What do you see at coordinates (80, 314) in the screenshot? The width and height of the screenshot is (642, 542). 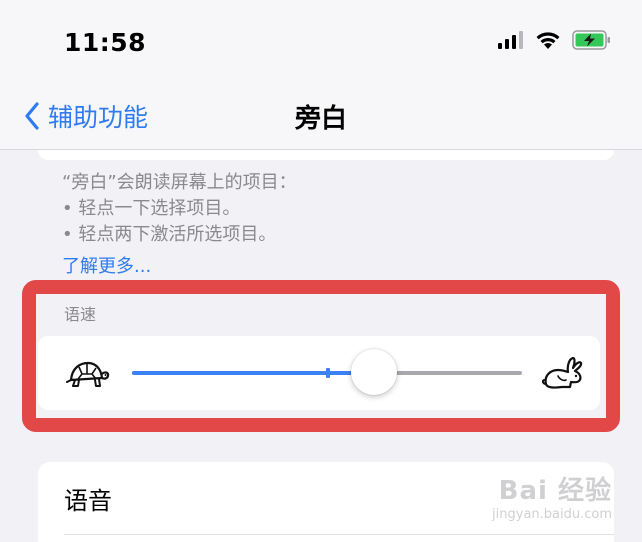 I see `speaking-rate-label: 语速` at bounding box center [80, 314].